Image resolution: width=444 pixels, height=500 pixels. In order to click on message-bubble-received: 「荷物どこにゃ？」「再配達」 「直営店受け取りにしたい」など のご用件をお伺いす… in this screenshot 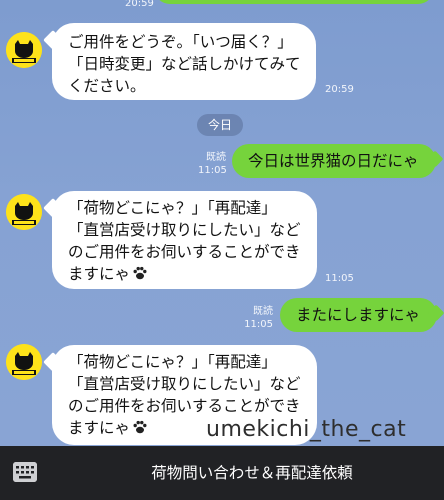, I will do `click(184, 240)`.